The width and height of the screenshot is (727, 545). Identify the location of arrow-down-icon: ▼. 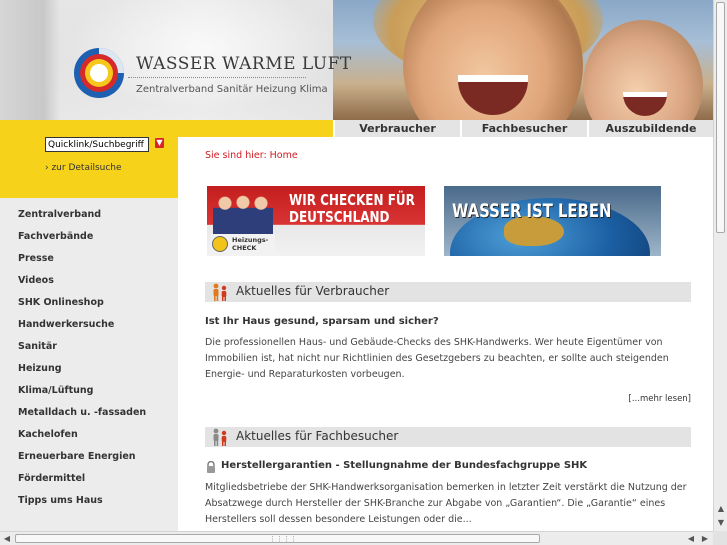
(159, 143).